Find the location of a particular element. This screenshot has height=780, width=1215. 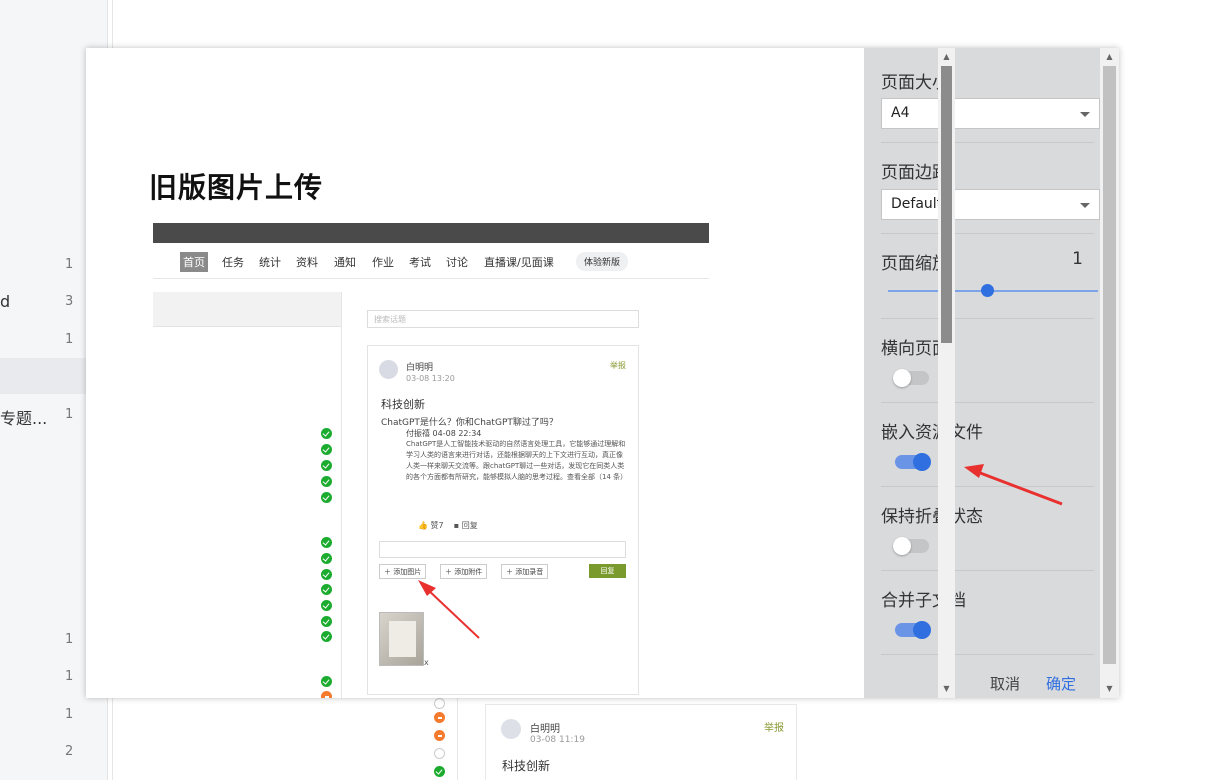

report-link: 举报 is located at coordinates (774, 726).